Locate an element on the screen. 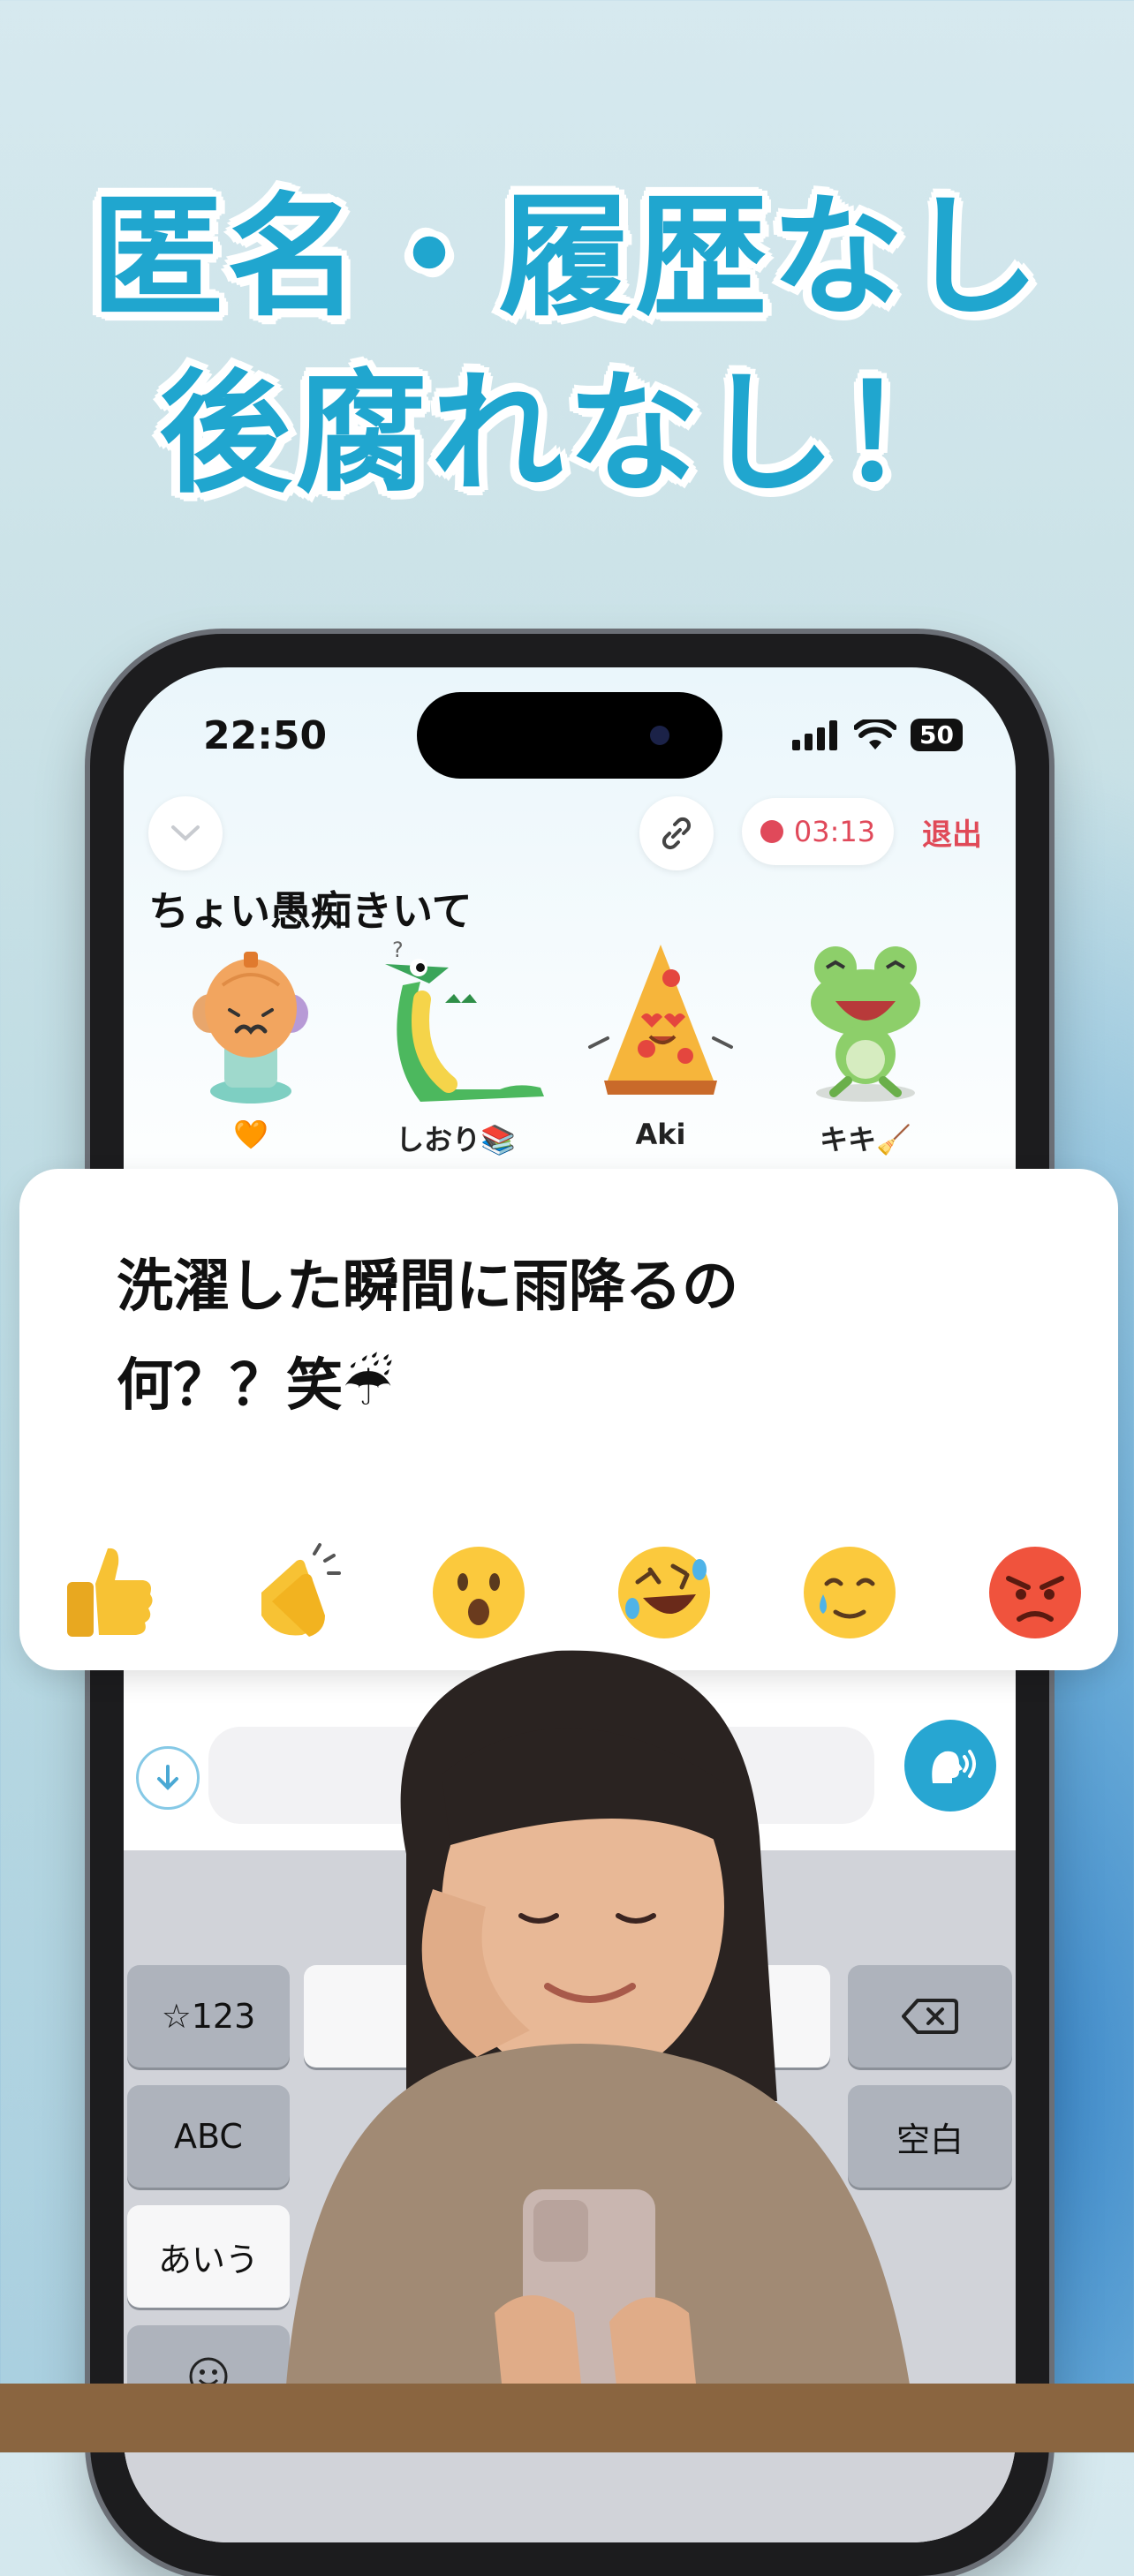  recording-timer: 03:13 is located at coordinates (818, 832).